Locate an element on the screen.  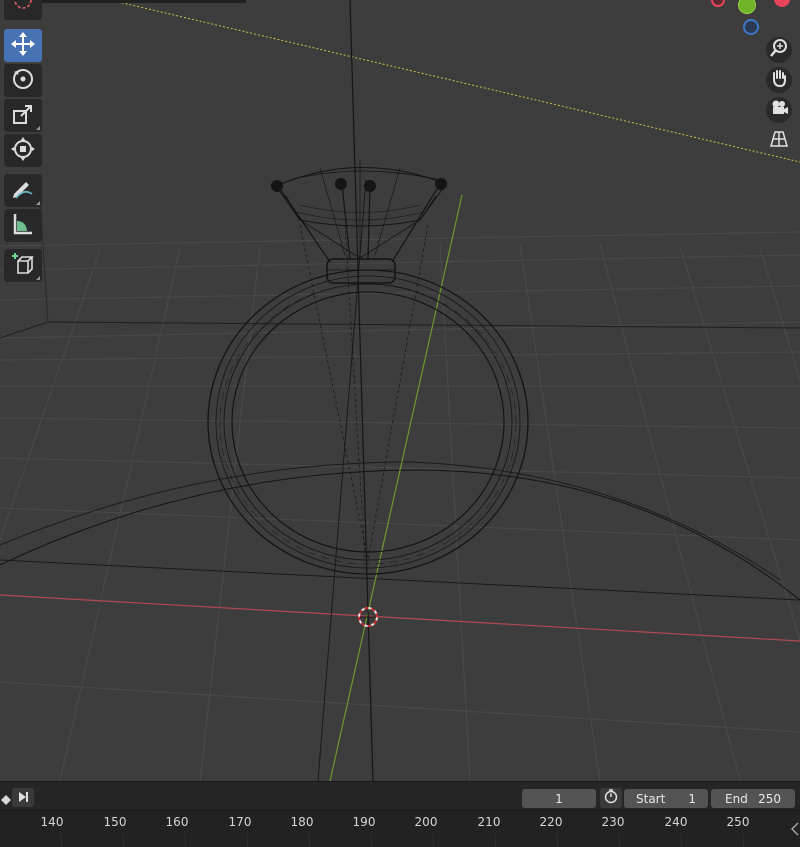
start-label: Start is located at coordinates (651, 798).